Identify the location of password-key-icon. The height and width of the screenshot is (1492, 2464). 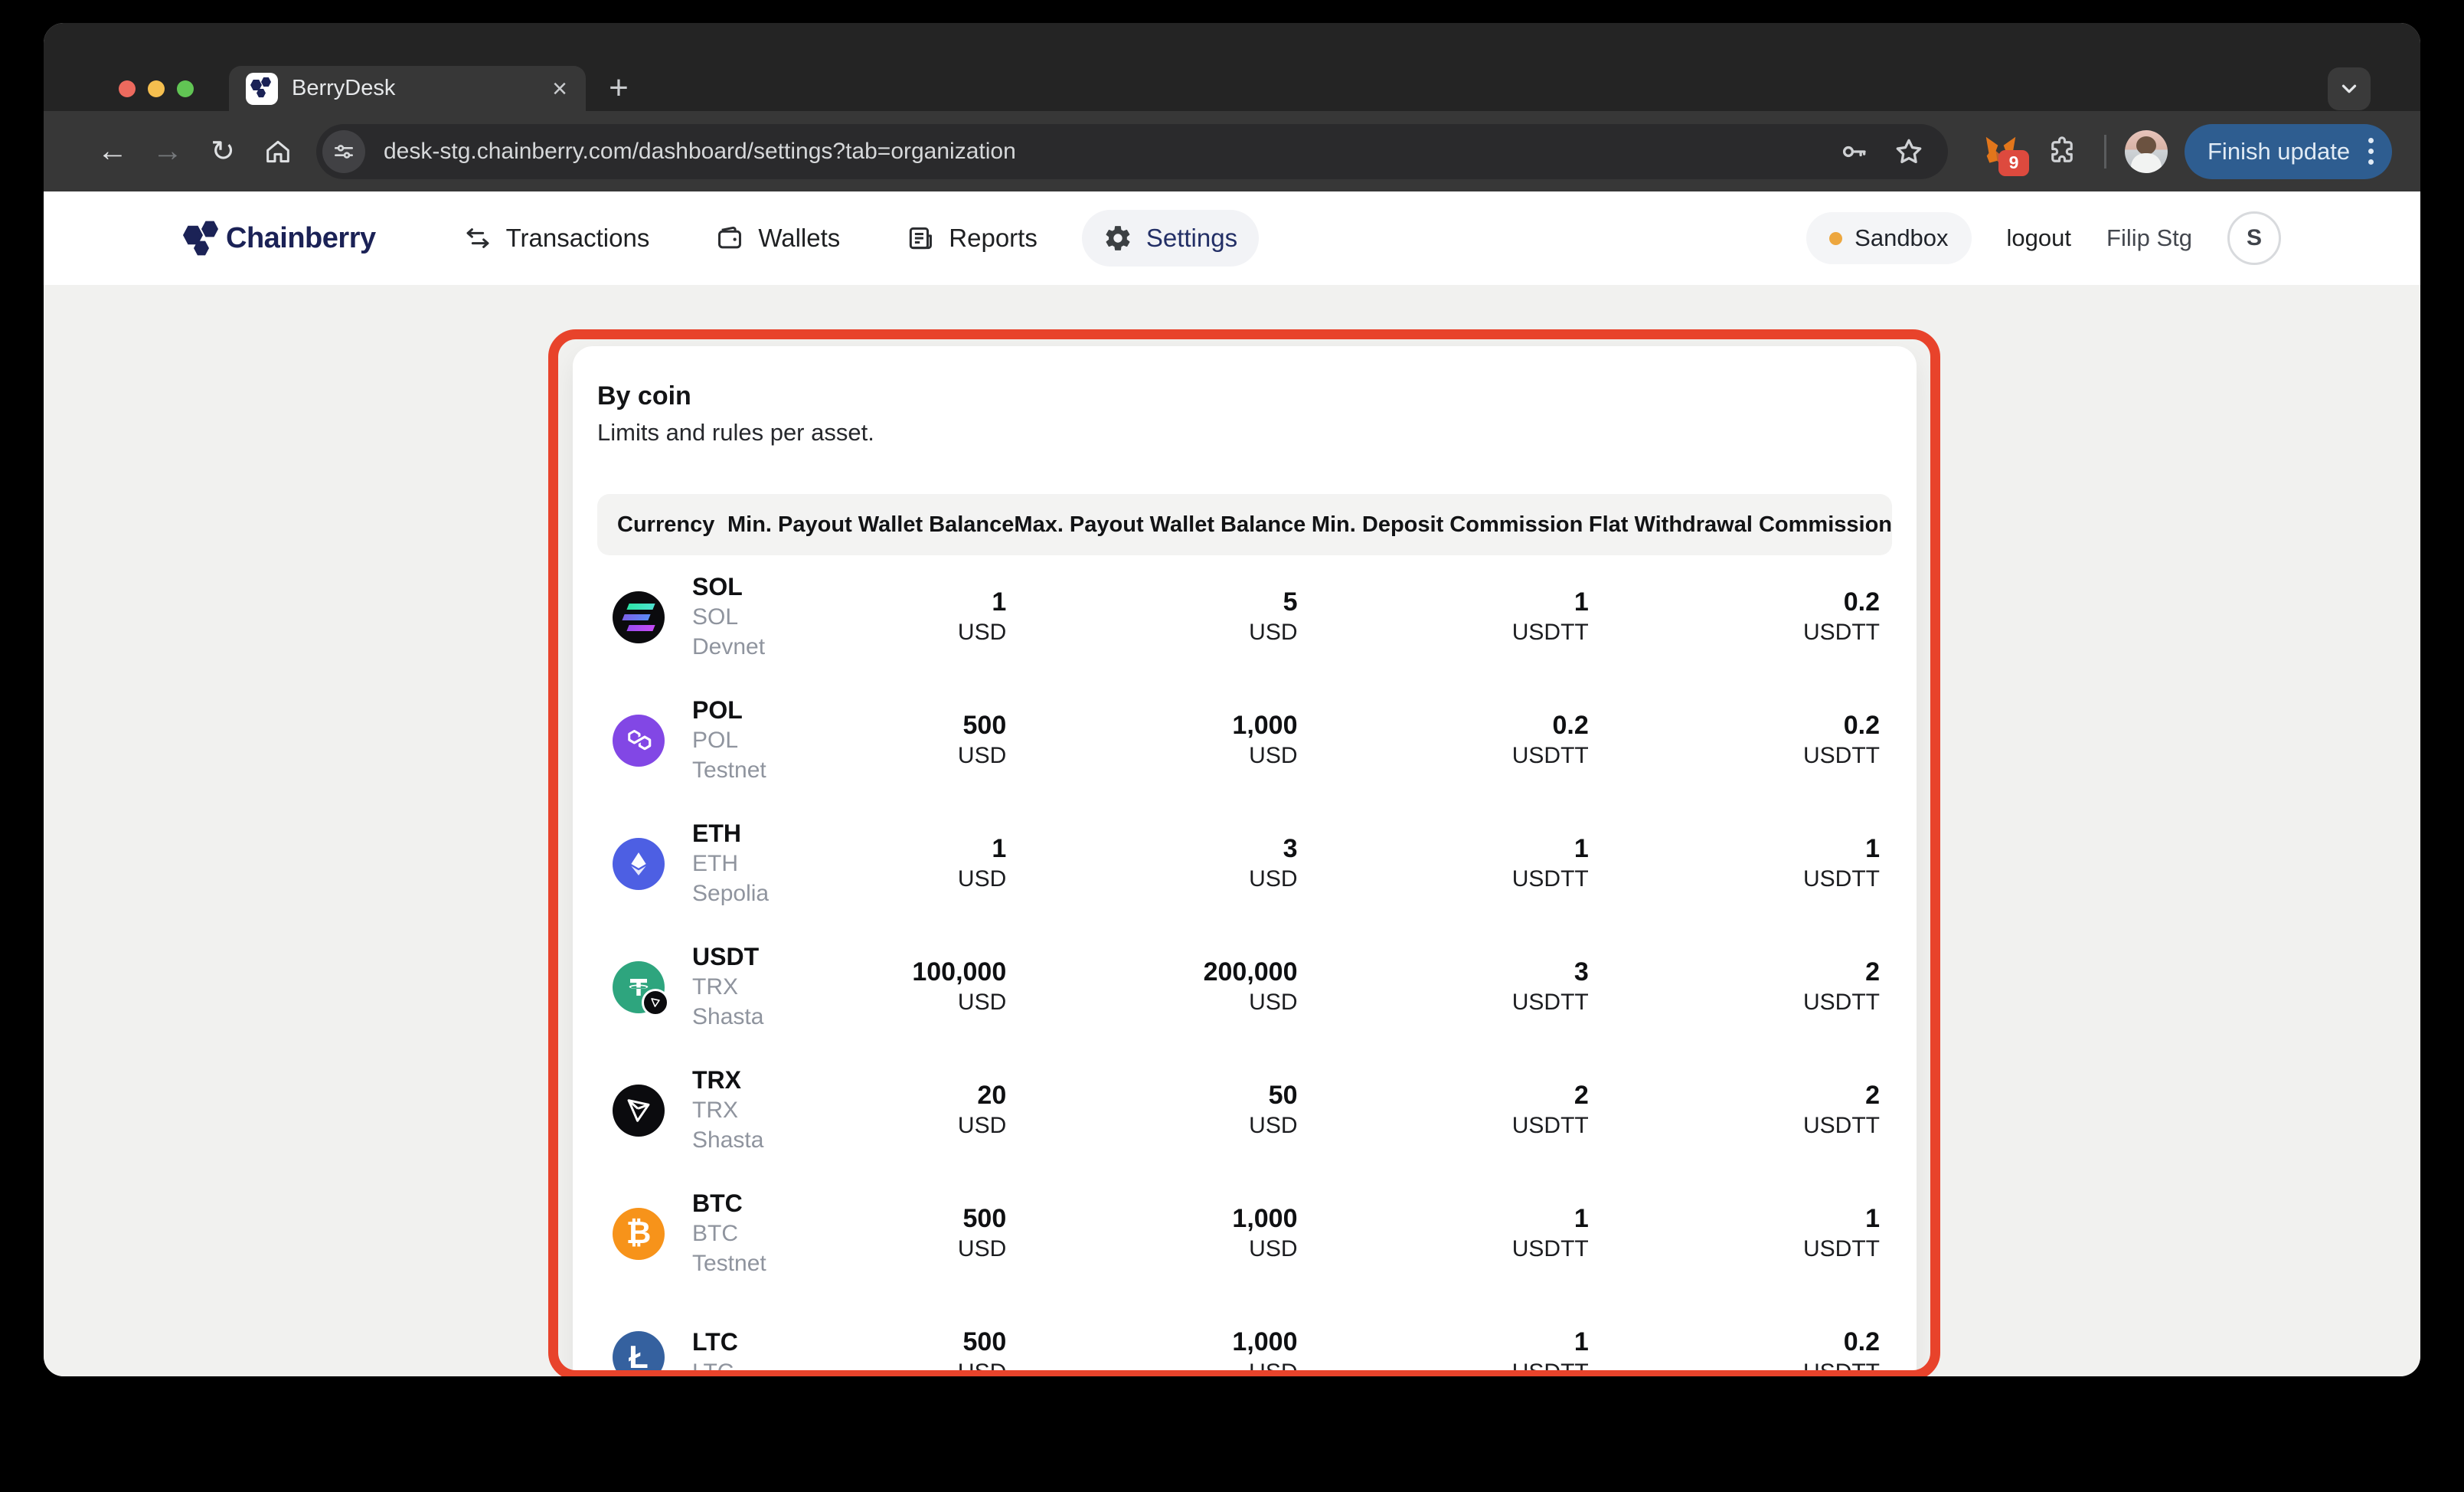
(1854, 152).